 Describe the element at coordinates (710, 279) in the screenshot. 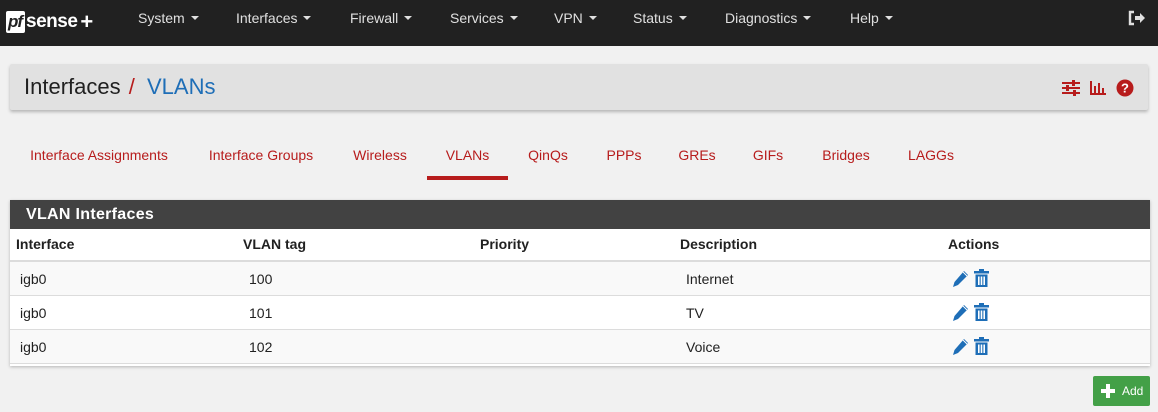

I see `cell-description: Internet` at that location.